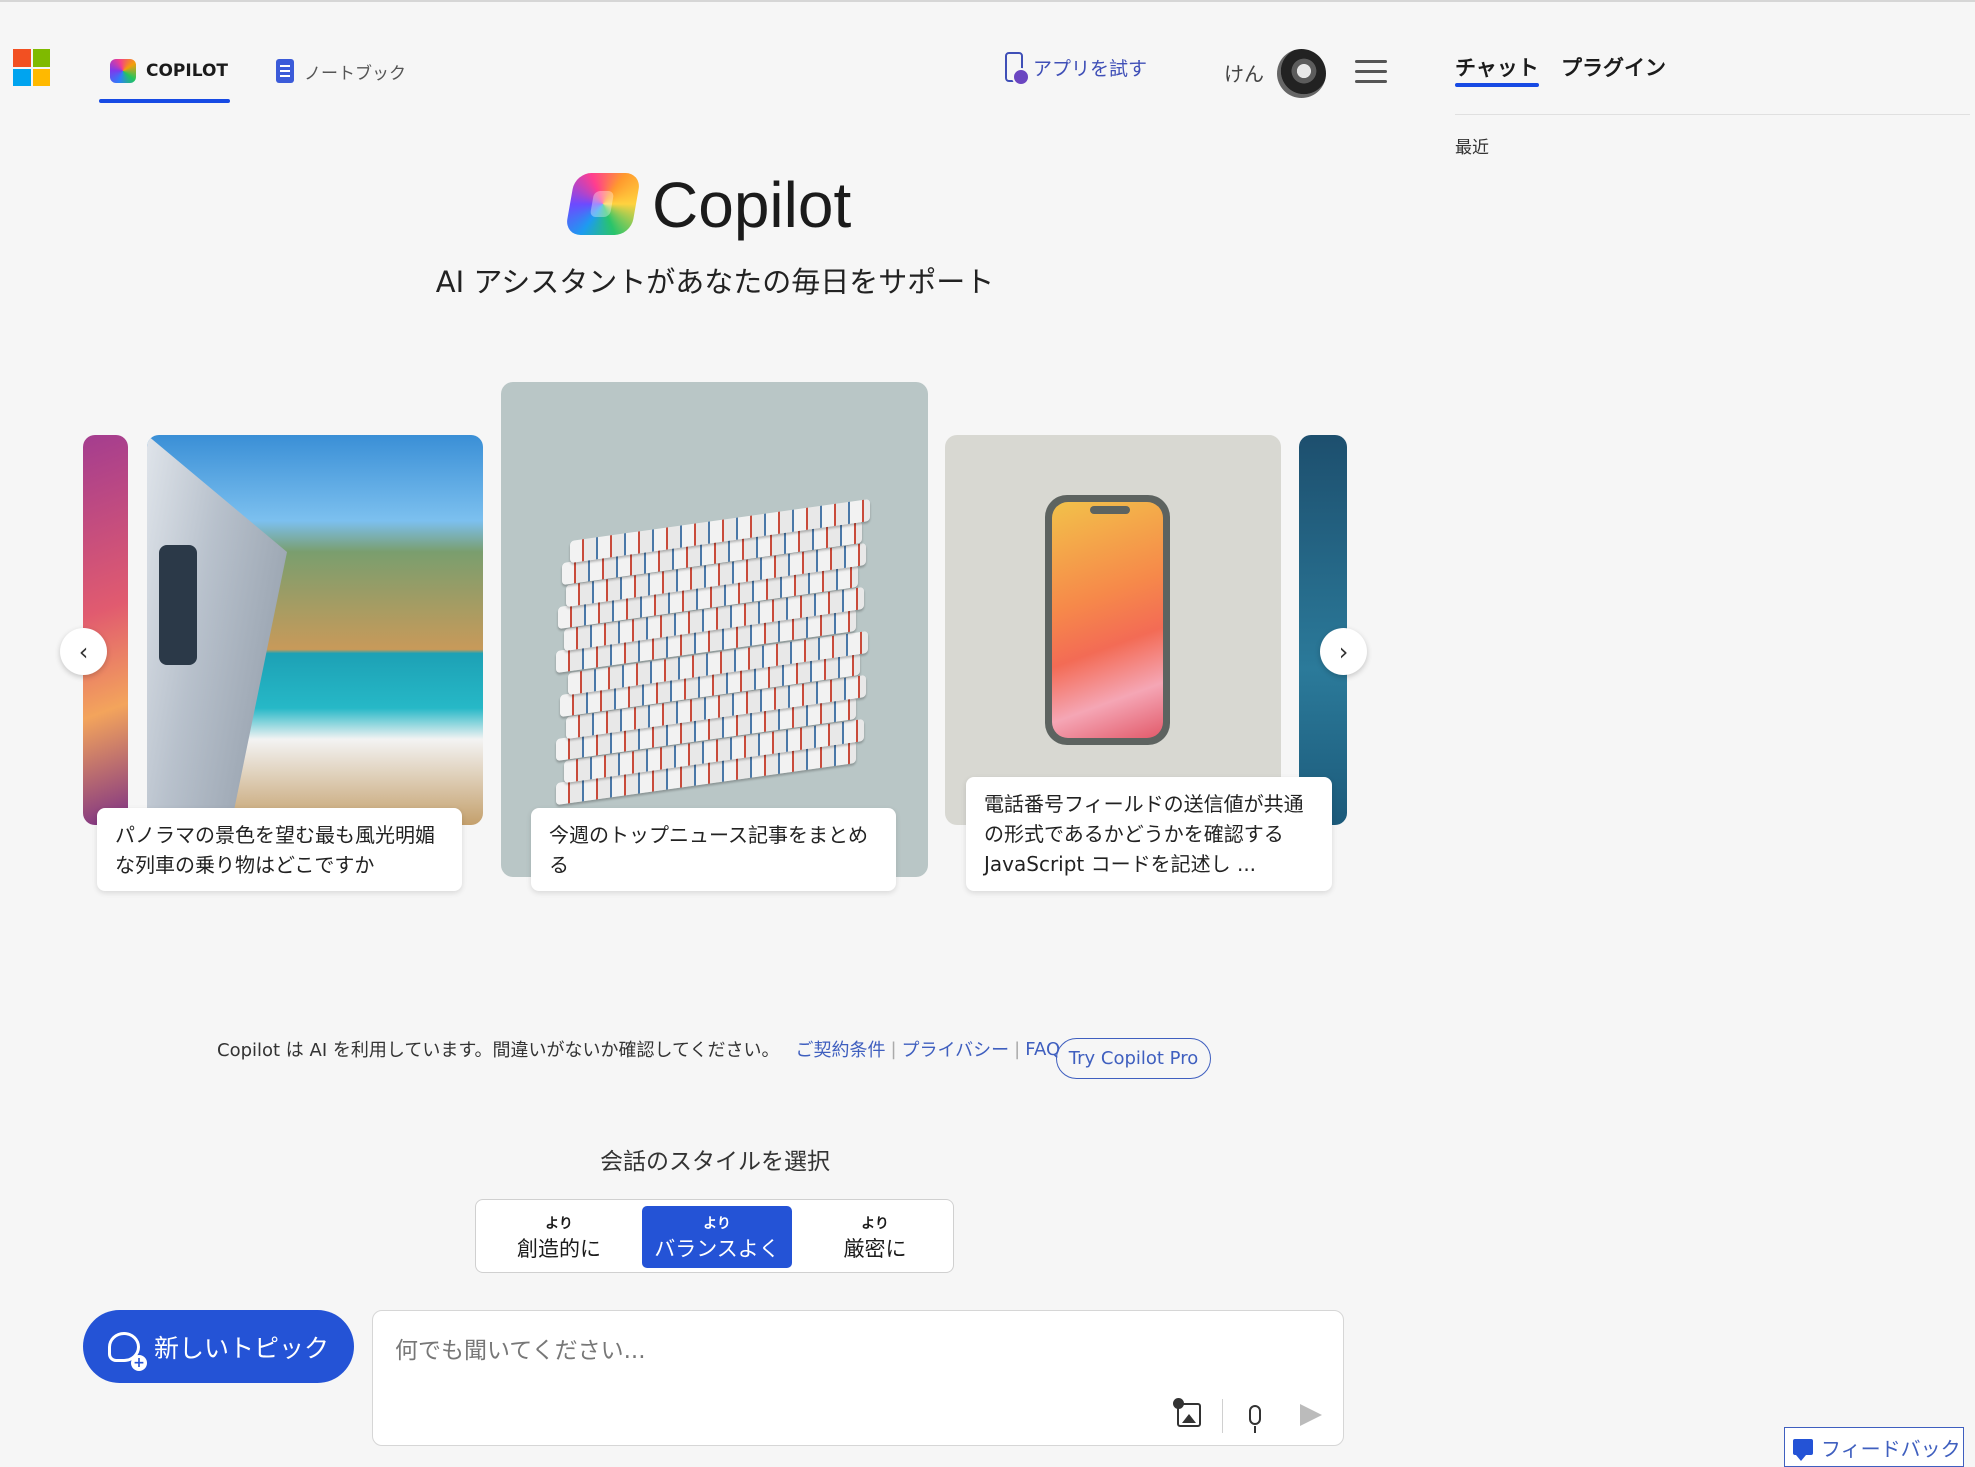 This screenshot has width=1975, height=1467. I want to click on style-option-label: 創造的に, so click(559, 1249).